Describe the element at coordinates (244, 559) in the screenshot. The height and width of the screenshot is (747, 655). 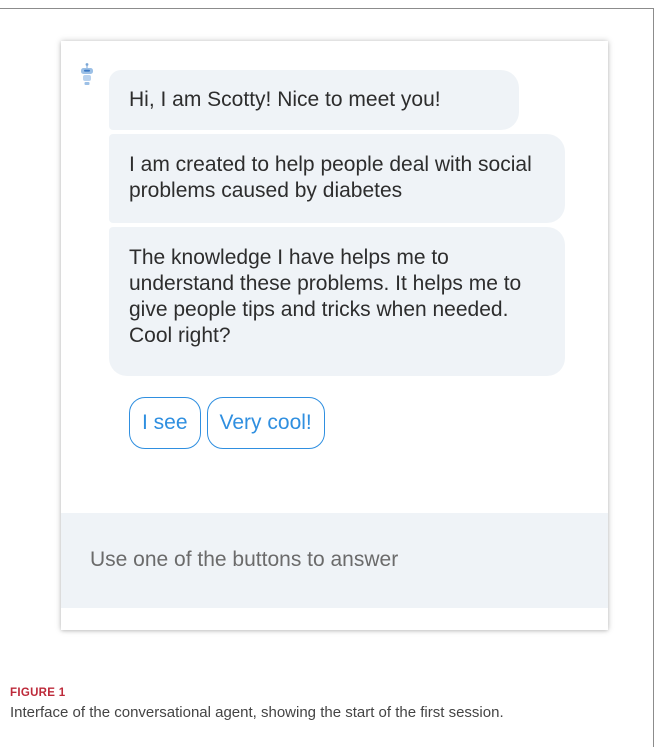
I see `input-placeholder: Use one of the buttons to answer` at that location.